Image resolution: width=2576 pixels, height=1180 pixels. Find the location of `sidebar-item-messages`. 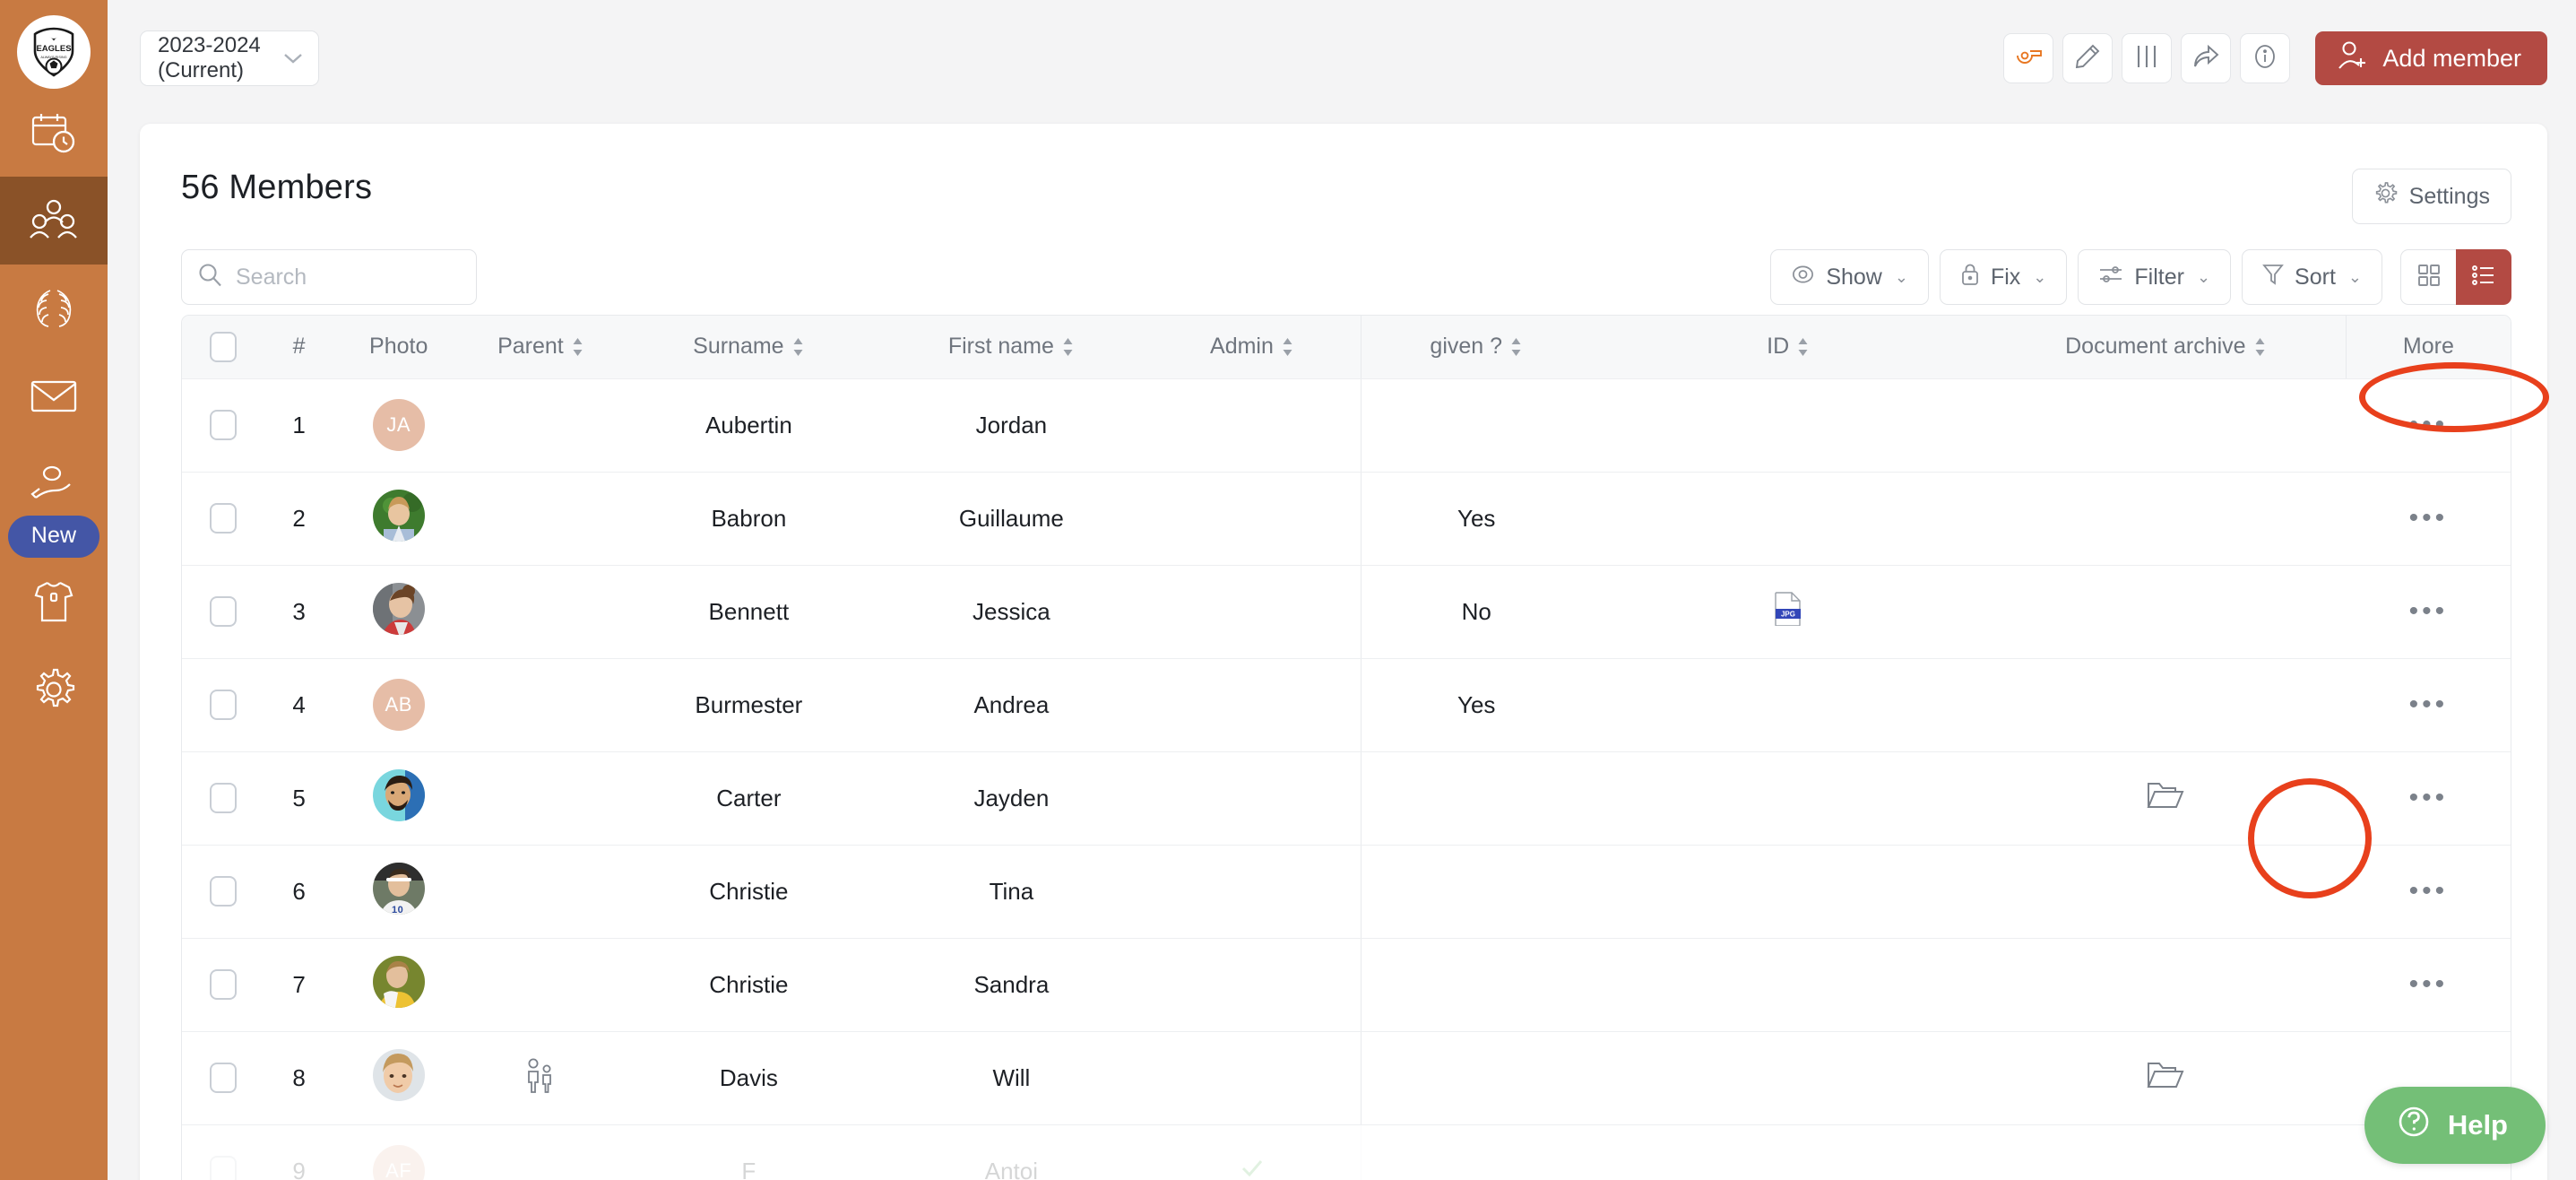

sidebar-item-messages is located at coordinates (54, 396).